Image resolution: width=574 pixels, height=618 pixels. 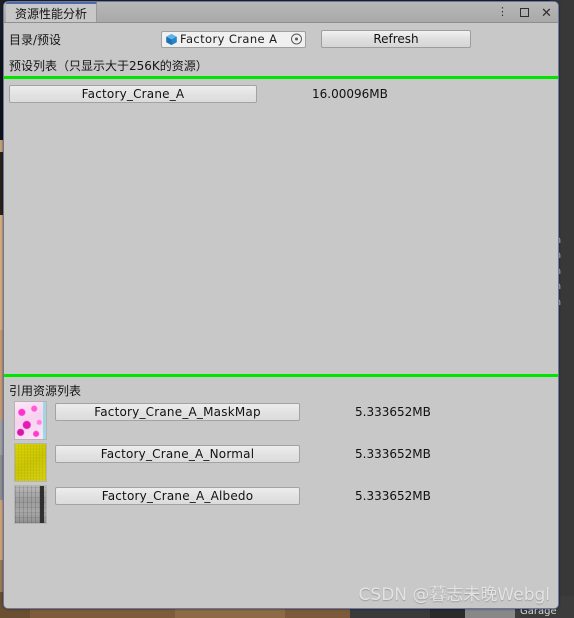 I want to click on texture-thumbnail-maskmap, so click(x=30, y=420).